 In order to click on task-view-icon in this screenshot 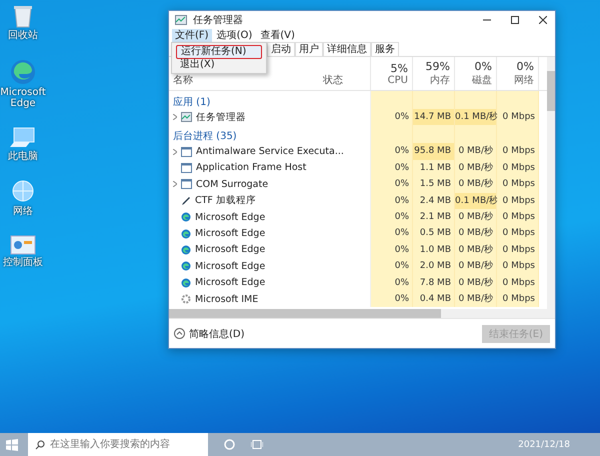, I will do `click(257, 444)`.